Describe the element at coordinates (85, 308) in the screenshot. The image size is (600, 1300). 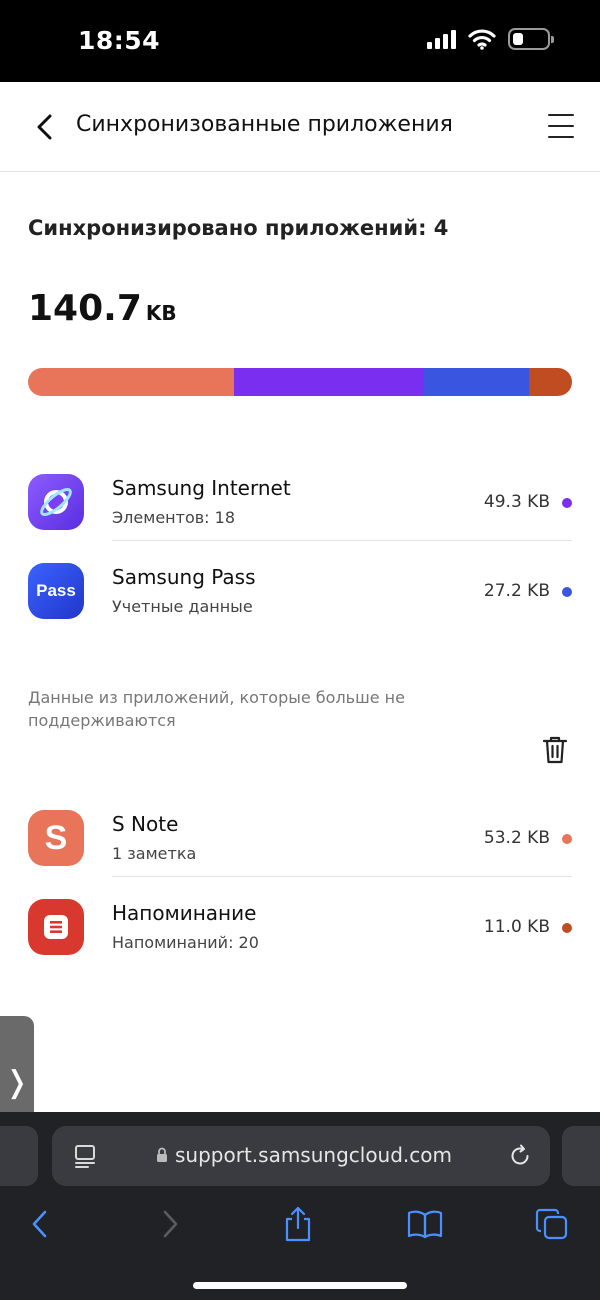
I see `total-size-value: 140.7` at that location.